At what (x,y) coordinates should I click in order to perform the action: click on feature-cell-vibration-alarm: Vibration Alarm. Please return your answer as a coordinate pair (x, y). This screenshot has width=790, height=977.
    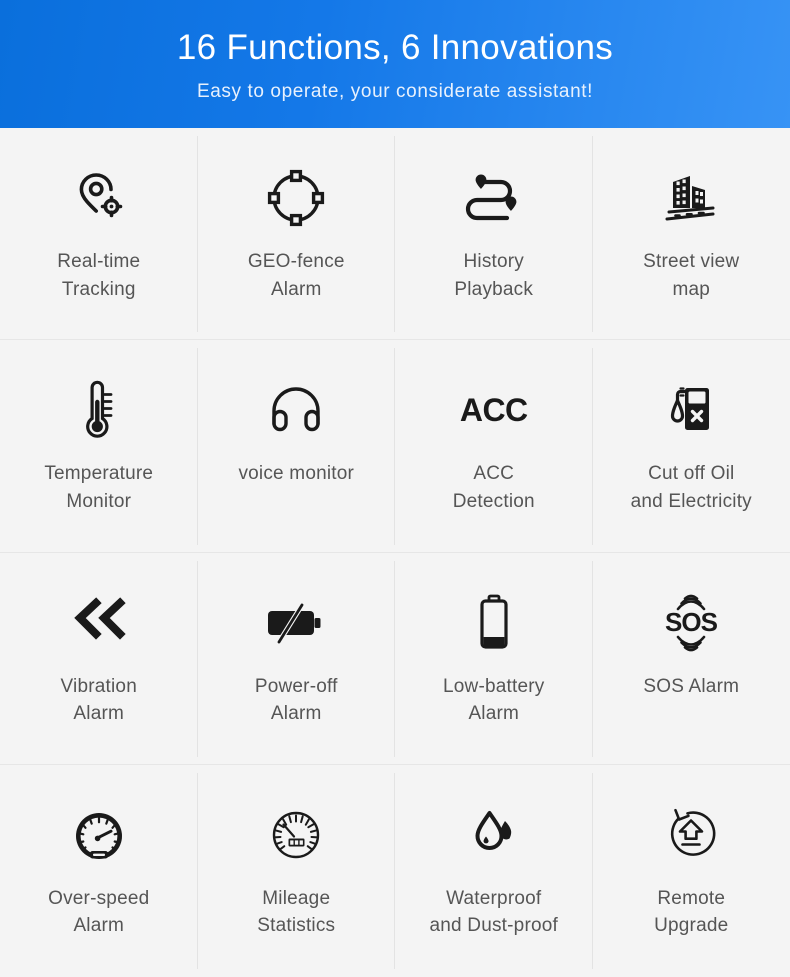
    Looking at the image, I should click on (99, 659).